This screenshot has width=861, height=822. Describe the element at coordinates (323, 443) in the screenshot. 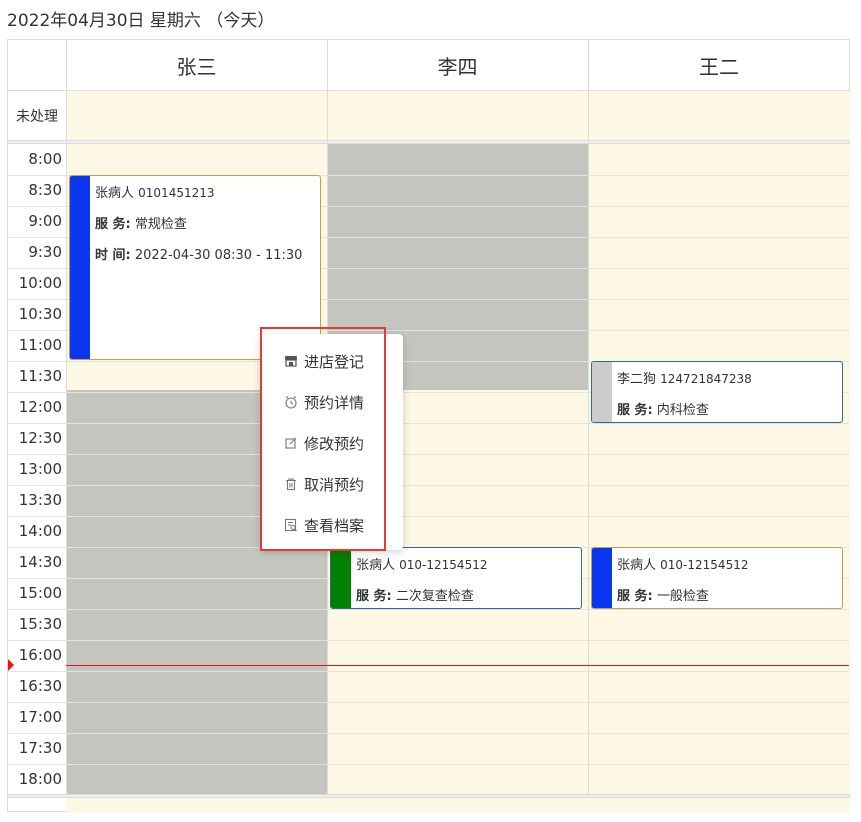

I see `menu-item-edit: 修改预约` at that location.